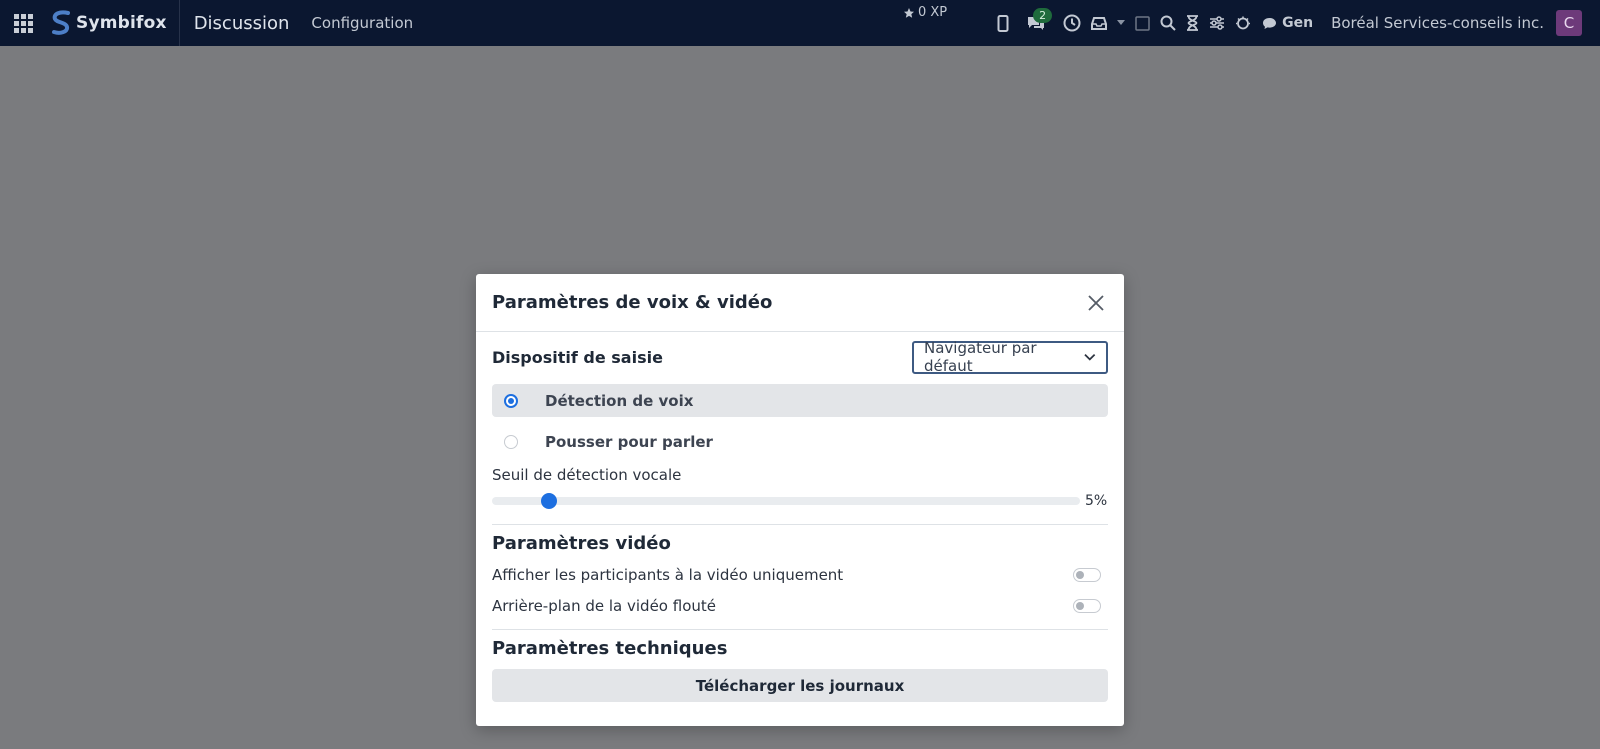 The height and width of the screenshot is (749, 1600). What do you see at coordinates (549, 501) in the screenshot?
I see `slider-thumb` at bounding box center [549, 501].